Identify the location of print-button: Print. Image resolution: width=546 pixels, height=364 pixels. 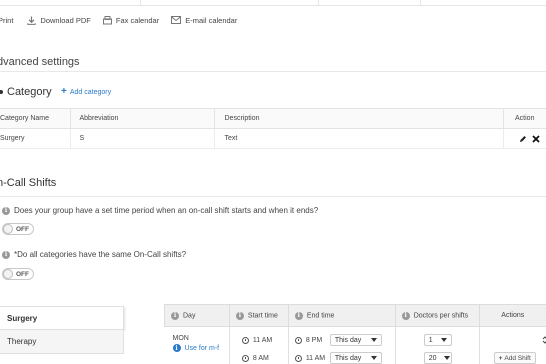
(6, 20).